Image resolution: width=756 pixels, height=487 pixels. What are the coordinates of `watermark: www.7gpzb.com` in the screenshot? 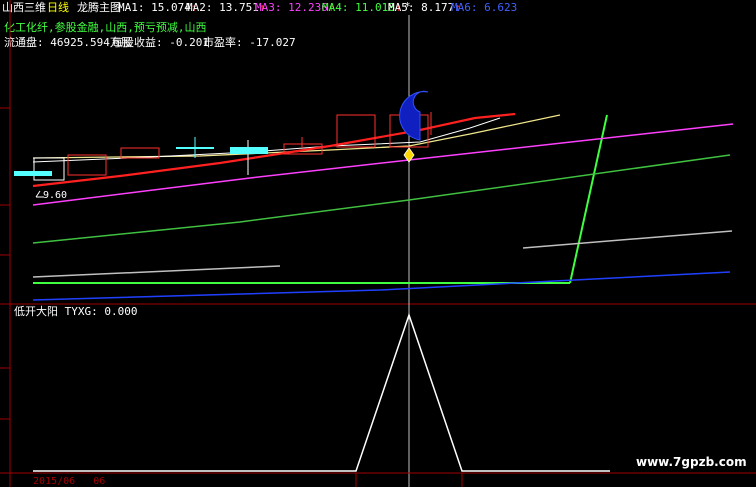 It's located at (691, 462).